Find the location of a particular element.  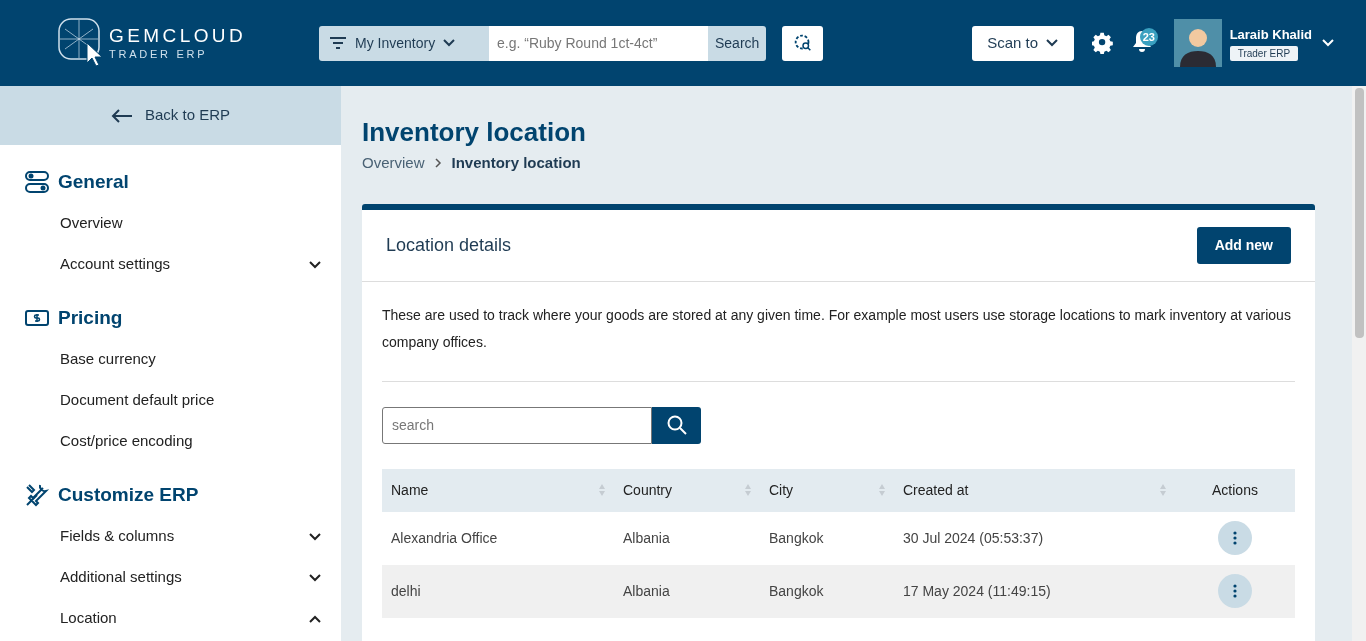

search-input: e.g. “Ruby Round 1ct-4ct” is located at coordinates (598, 43).